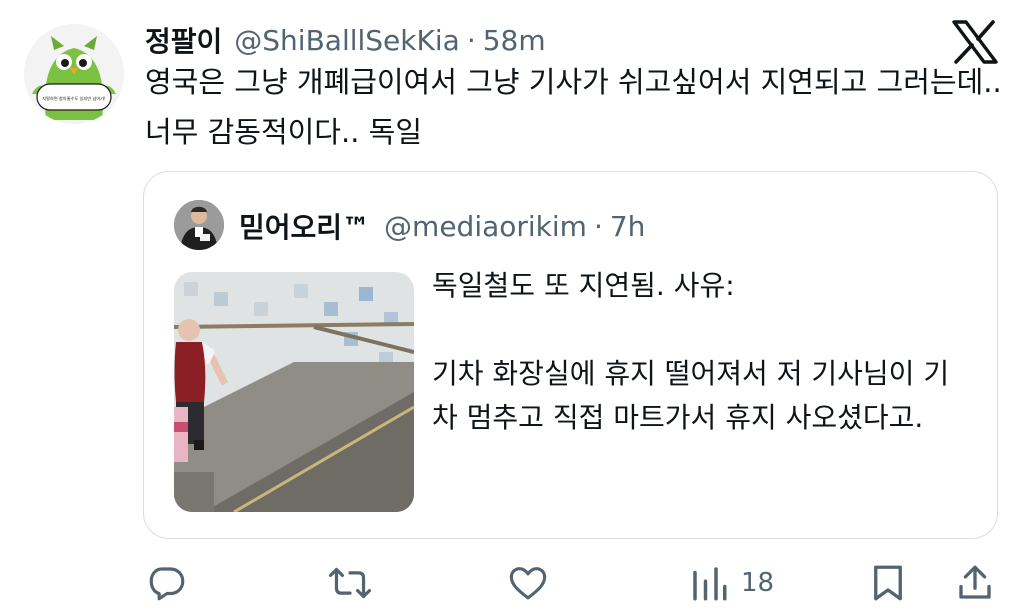  Describe the element at coordinates (628, 226) in the screenshot. I see `quoted-tweet-timestamp: 7h` at that location.